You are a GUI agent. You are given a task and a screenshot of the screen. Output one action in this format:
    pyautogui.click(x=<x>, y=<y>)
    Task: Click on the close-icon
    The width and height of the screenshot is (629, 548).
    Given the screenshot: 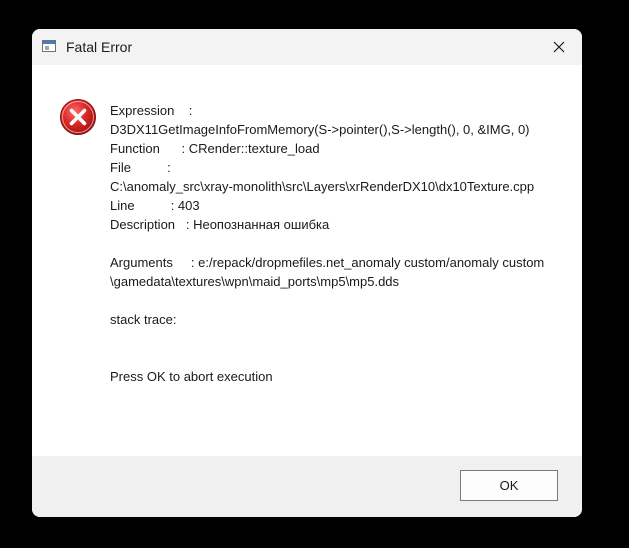 What is the action you would take?
    pyautogui.click(x=559, y=47)
    